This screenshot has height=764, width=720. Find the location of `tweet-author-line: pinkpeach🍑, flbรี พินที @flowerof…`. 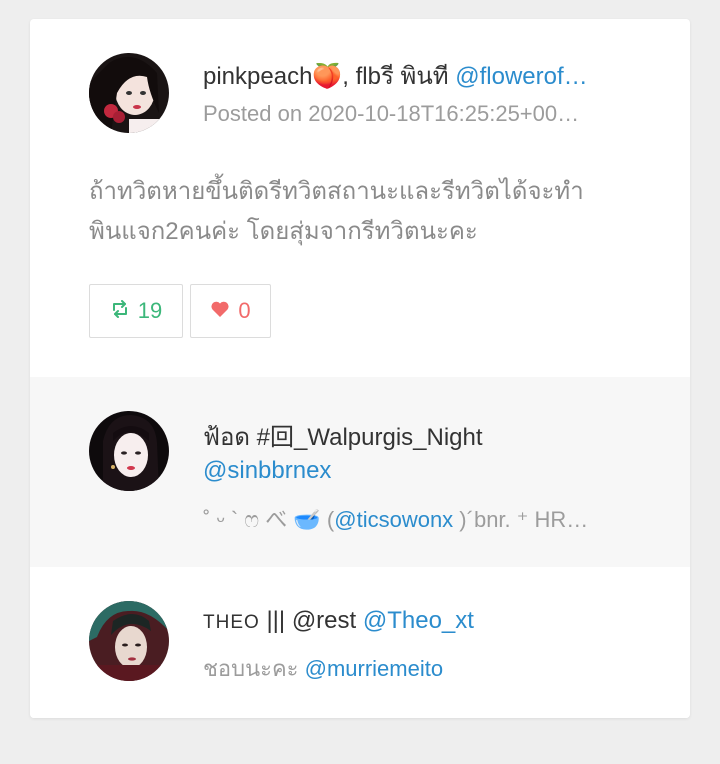

tweet-author-line: pinkpeach🍑, flbรี พินที @flowerof… is located at coordinates (418, 75).